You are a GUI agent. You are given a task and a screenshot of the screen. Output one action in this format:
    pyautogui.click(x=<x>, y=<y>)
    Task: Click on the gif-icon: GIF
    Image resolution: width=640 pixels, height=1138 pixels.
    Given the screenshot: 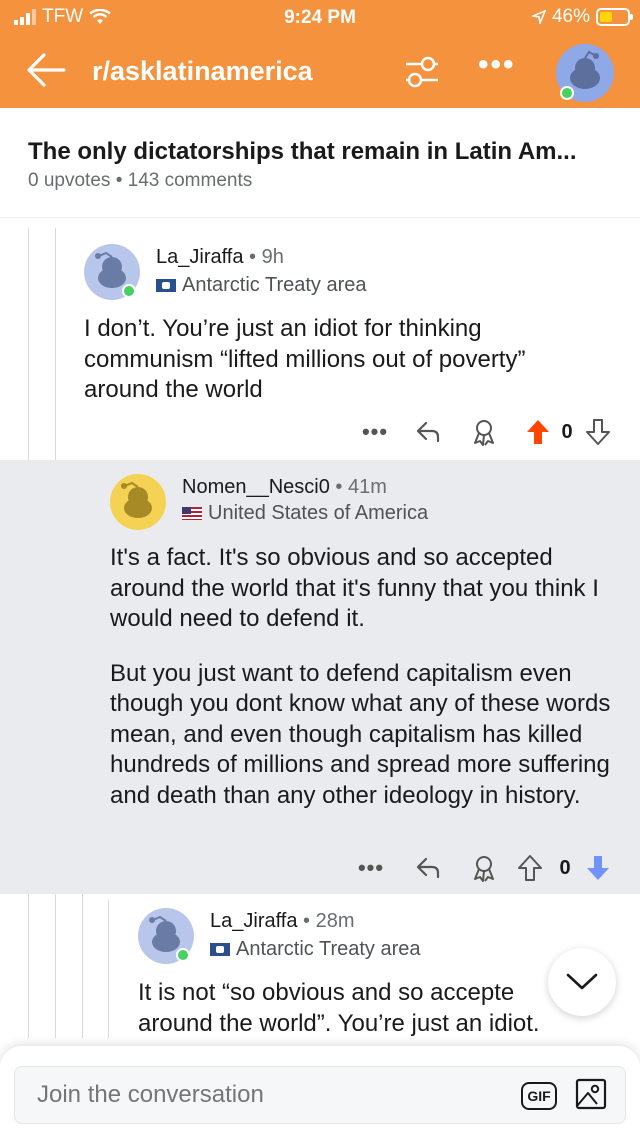 What is the action you would take?
    pyautogui.click(x=539, y=1096)
    